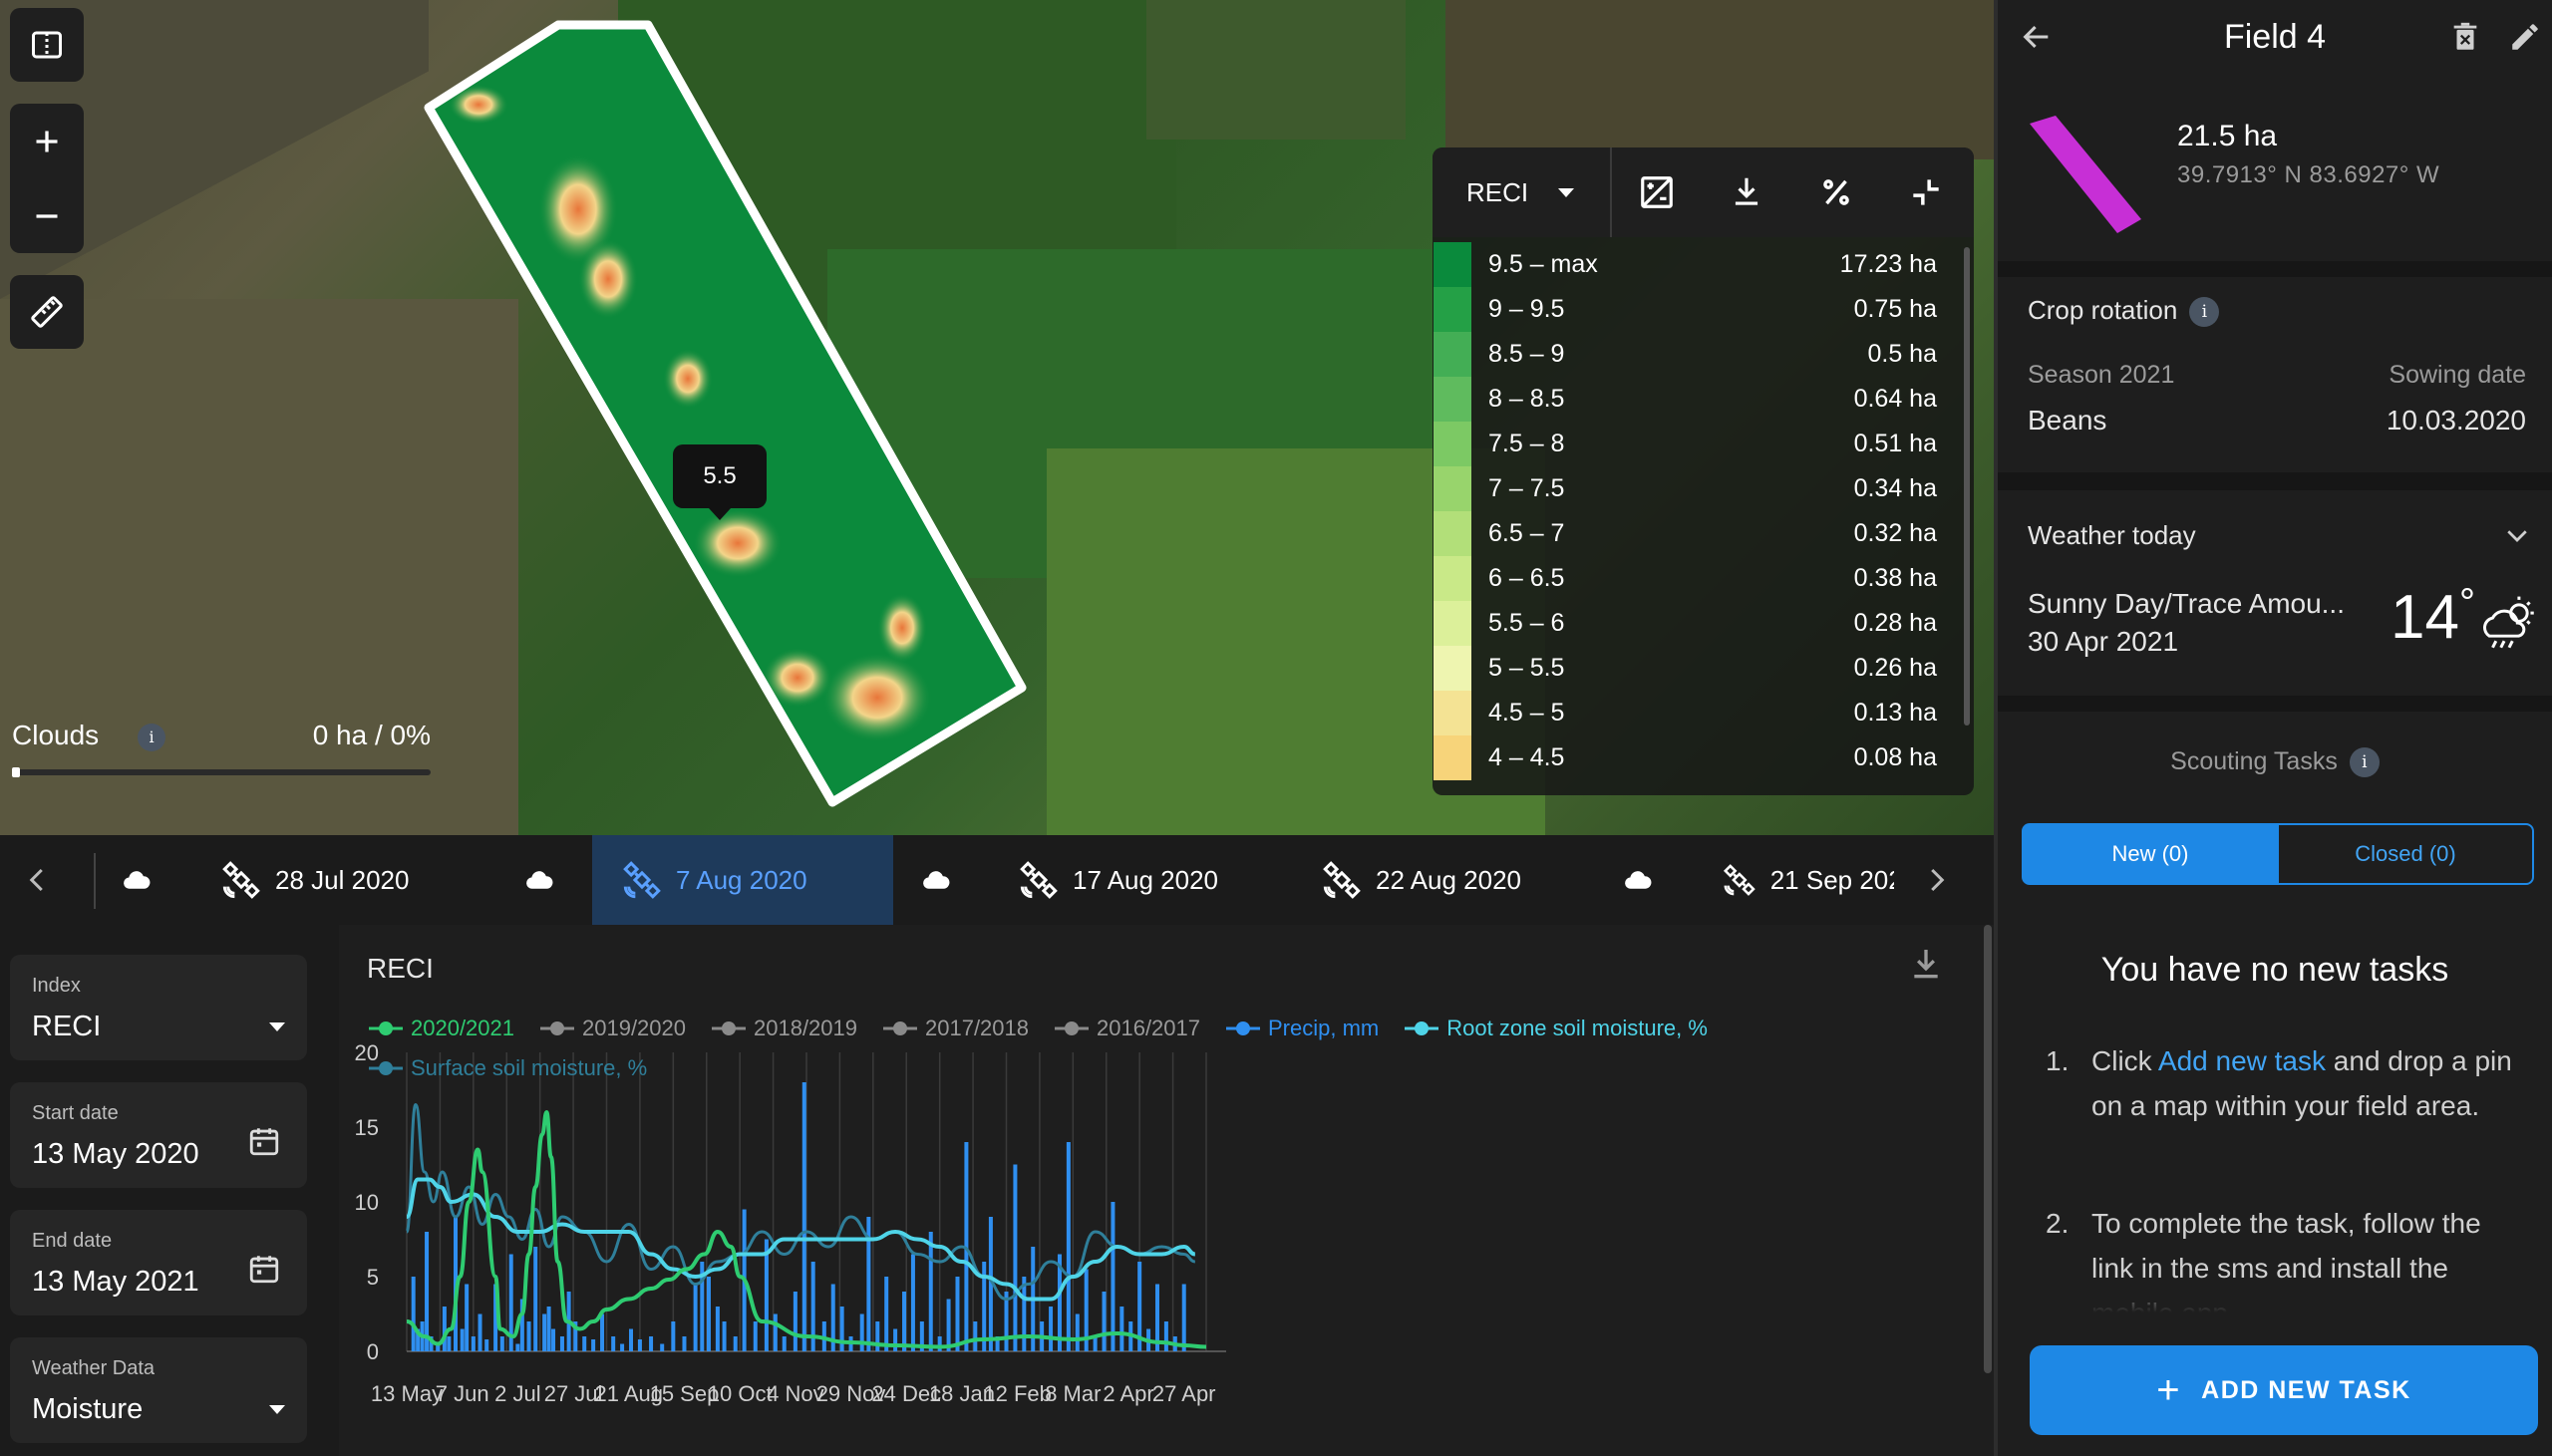 The image size is (2552, 1456). Describe the element at coordinates (158, 1008) in the screenshot. I see `index-select: Index RECI` at that location.